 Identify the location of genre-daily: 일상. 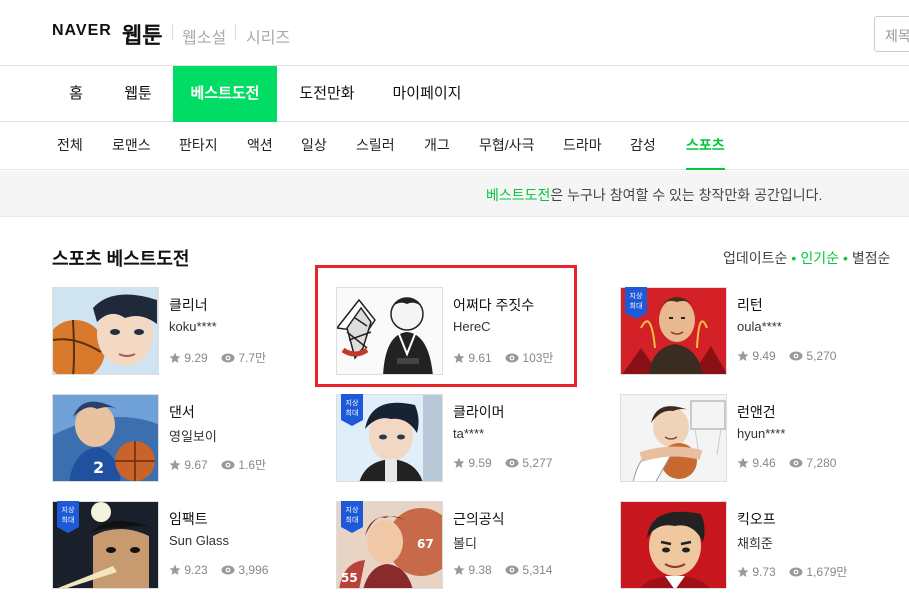
(314, 146).